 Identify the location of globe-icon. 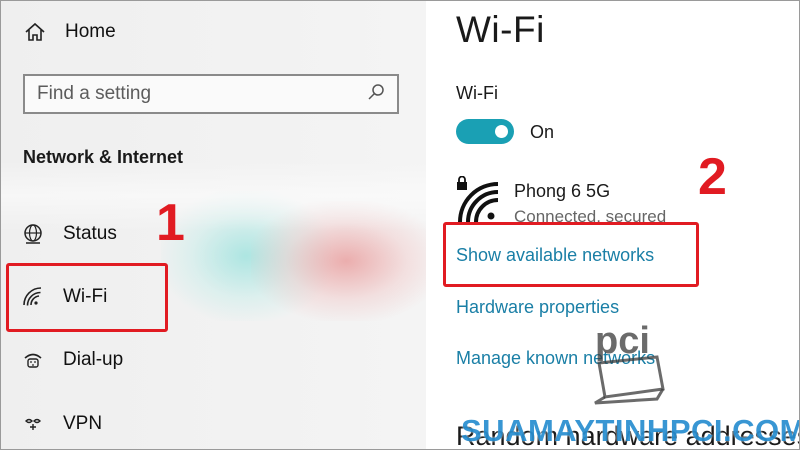
(33, 234).